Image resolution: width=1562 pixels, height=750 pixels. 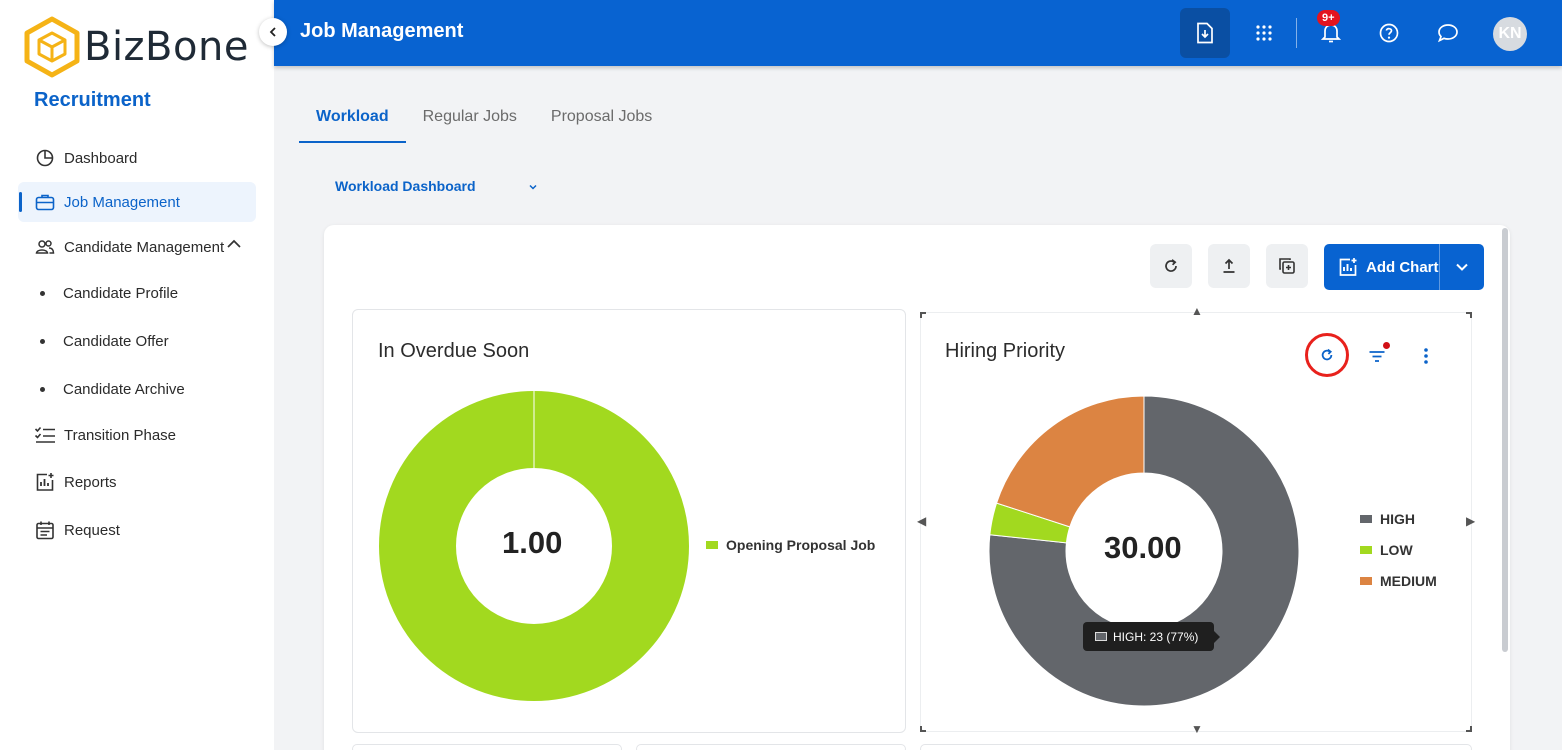 I want to click on help-circle-icon, so click(x=1389, y=33).